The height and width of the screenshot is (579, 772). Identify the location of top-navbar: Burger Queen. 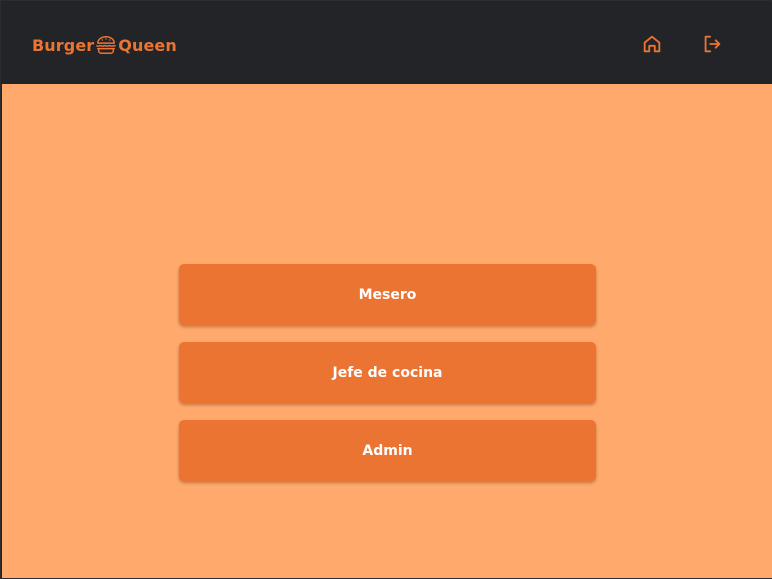
(387, 43).